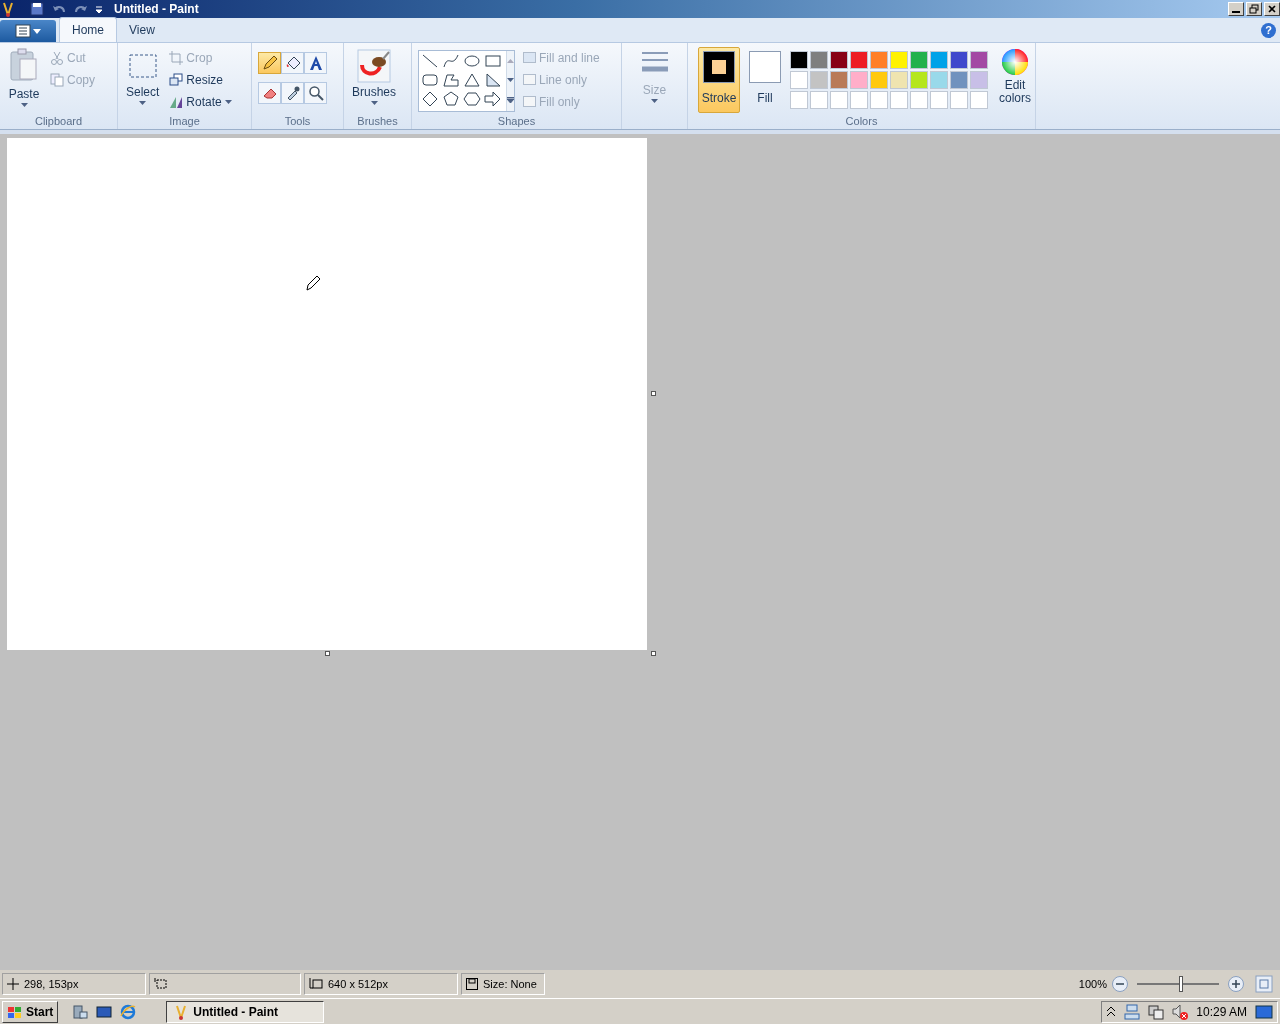  I want to click on ribbon-tab: View, so click(142, 30).